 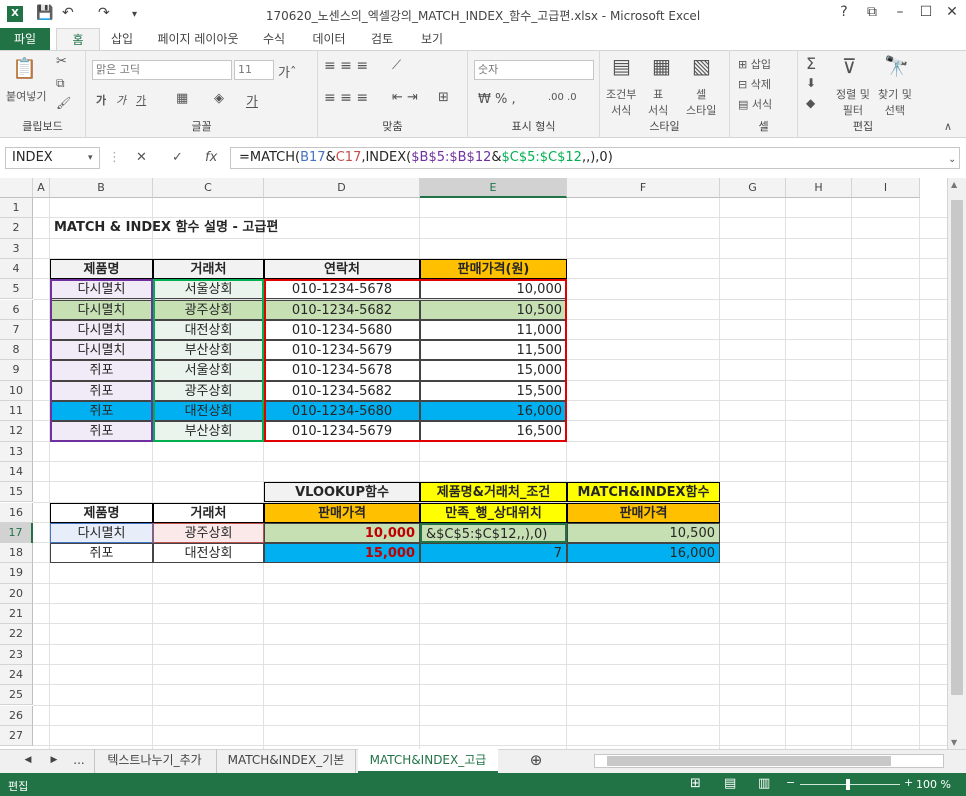 What do you see at coordinates (287, 71) in the screenshot?
I see `grow-font-icon: 가ˆ` at bounding box center [287, 71].